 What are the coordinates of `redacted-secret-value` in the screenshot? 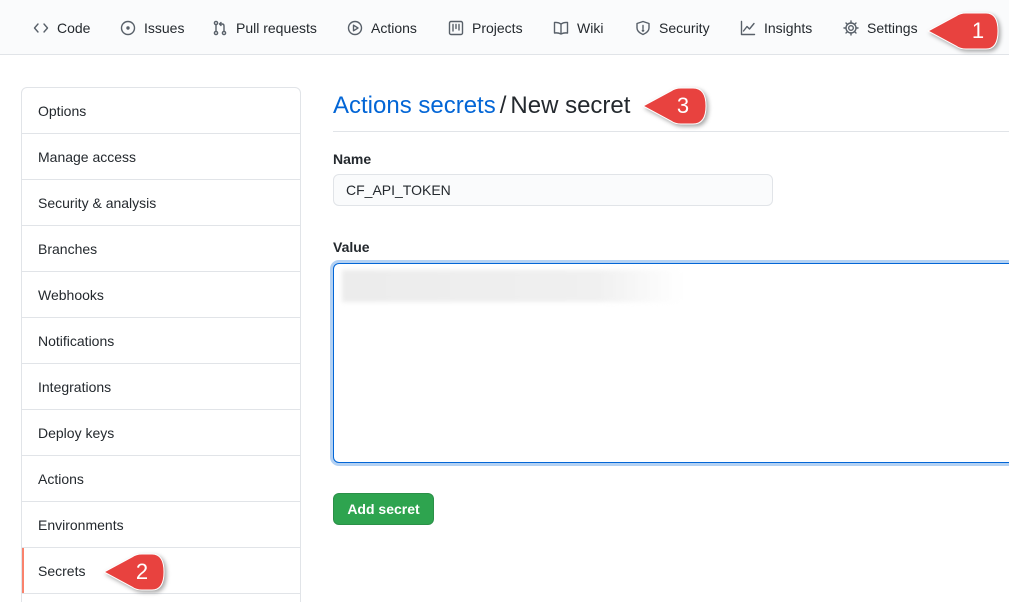 It's located at (512, 286).